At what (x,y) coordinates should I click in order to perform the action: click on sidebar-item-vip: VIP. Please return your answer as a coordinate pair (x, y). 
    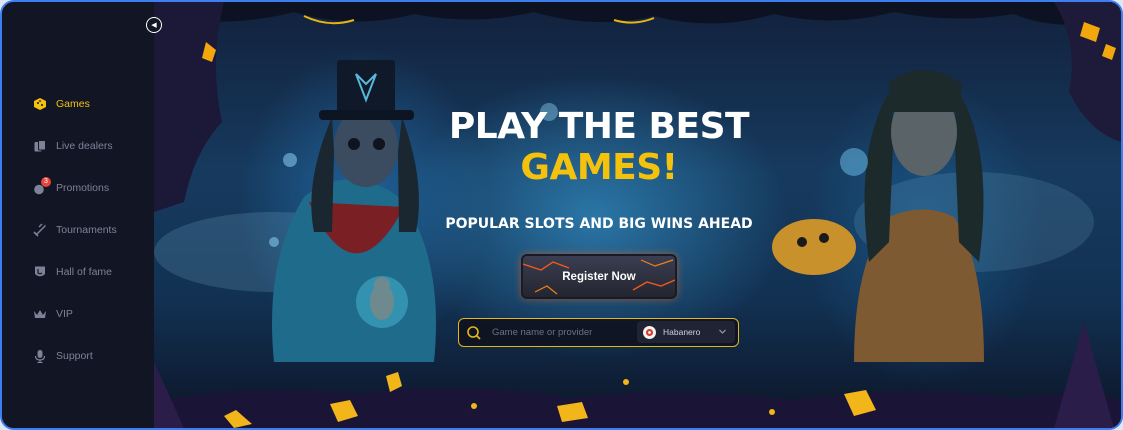
    Looking at the image, I should click on (53, 314).